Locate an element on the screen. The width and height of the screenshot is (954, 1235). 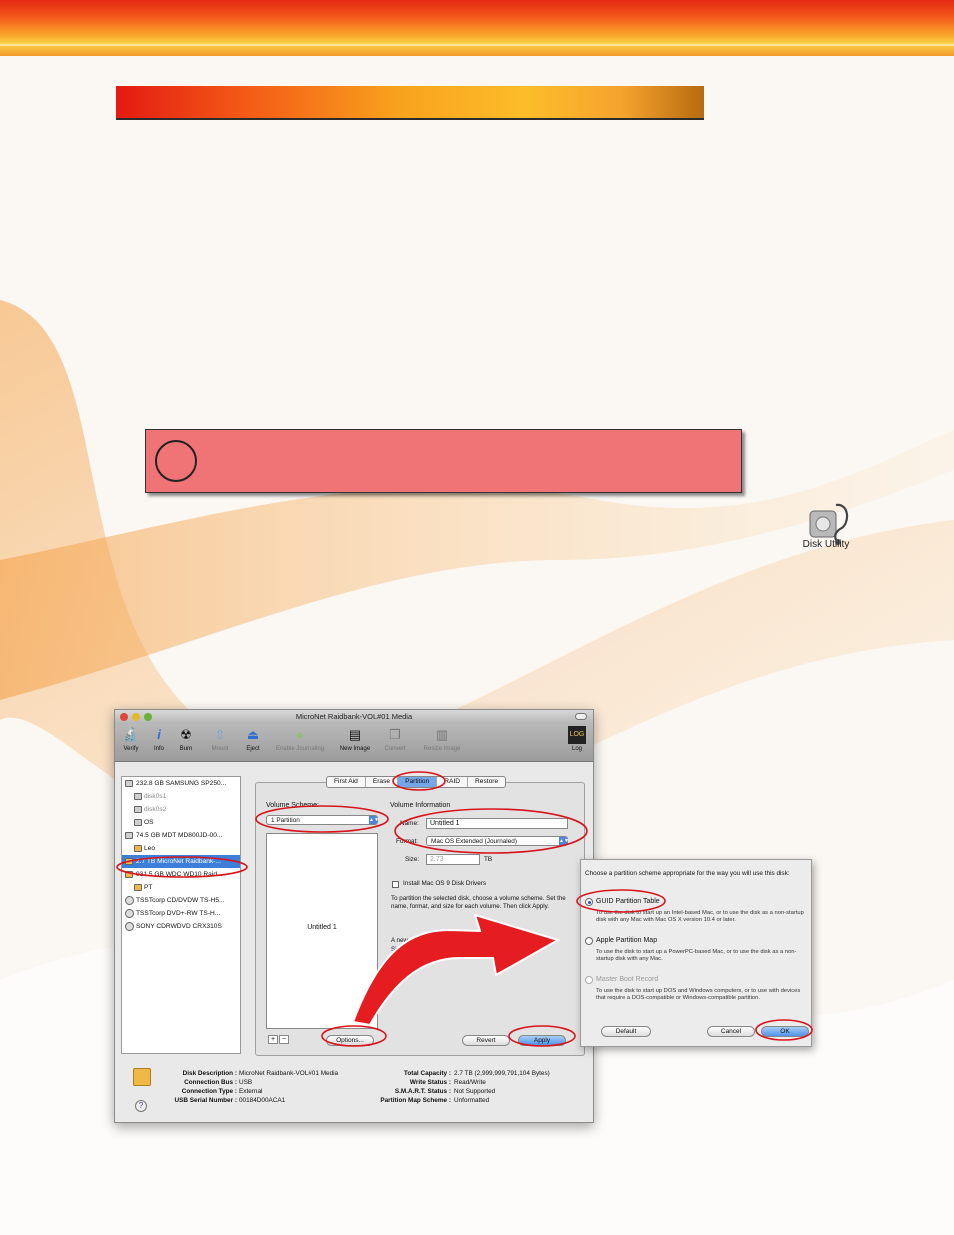
info-key: Connection Type : is located at coordinates (209, 1091).